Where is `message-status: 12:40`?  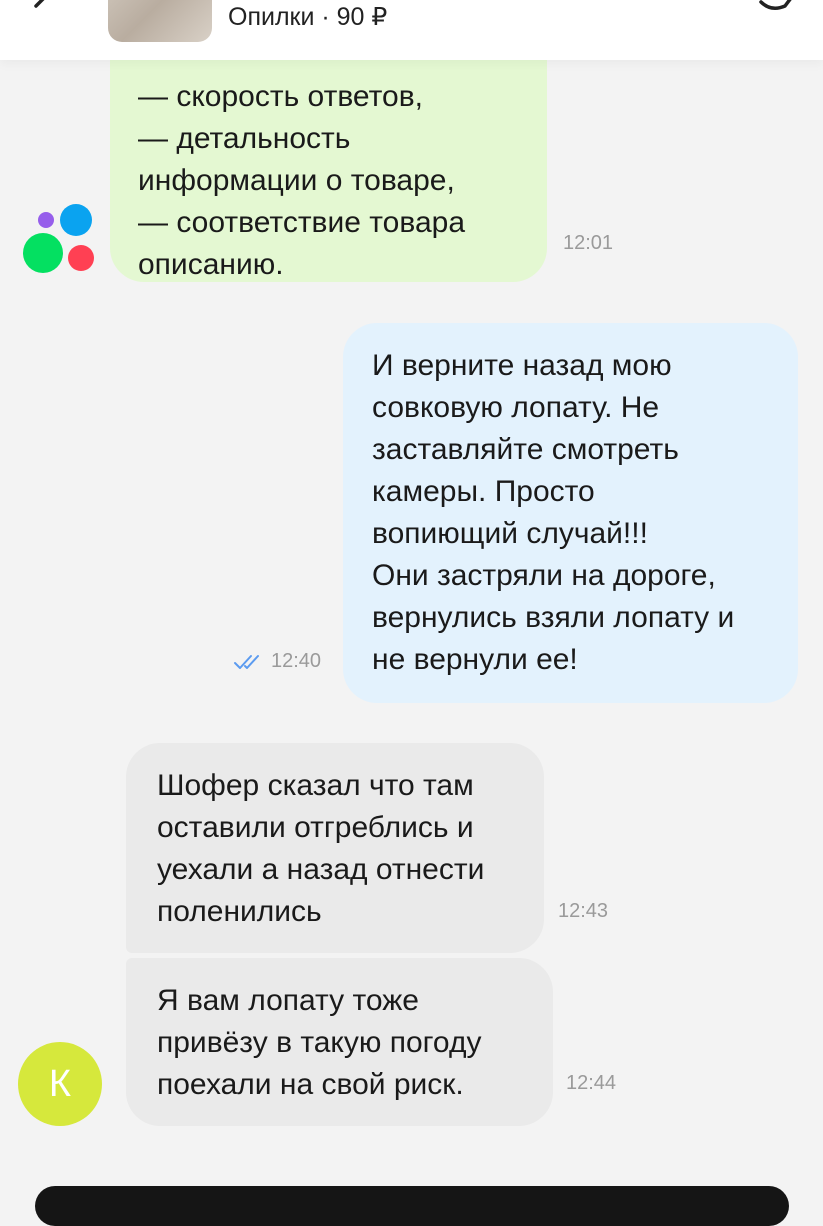 message-status: 12:40 is located at coordinates (277, 661).